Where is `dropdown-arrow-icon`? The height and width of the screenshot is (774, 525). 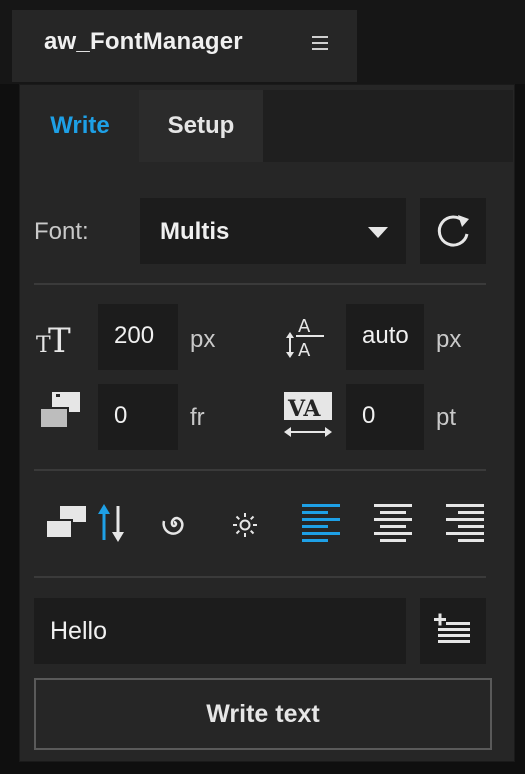
dropdown-arrow-icon is located at coordinates (378, 232).